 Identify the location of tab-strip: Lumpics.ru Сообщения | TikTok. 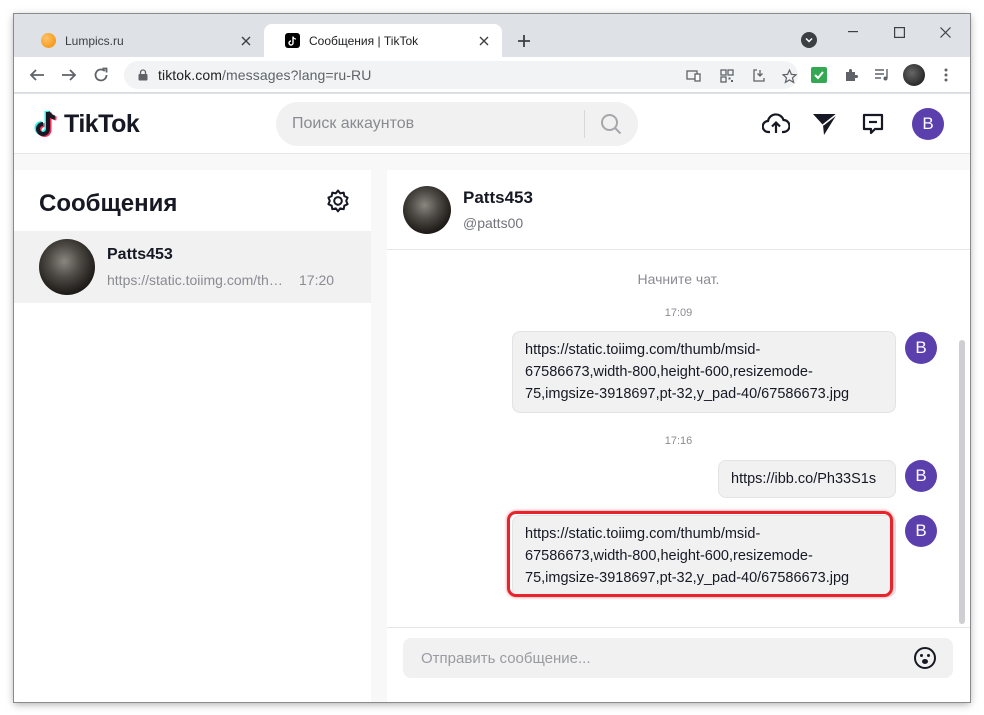
(492, 35).